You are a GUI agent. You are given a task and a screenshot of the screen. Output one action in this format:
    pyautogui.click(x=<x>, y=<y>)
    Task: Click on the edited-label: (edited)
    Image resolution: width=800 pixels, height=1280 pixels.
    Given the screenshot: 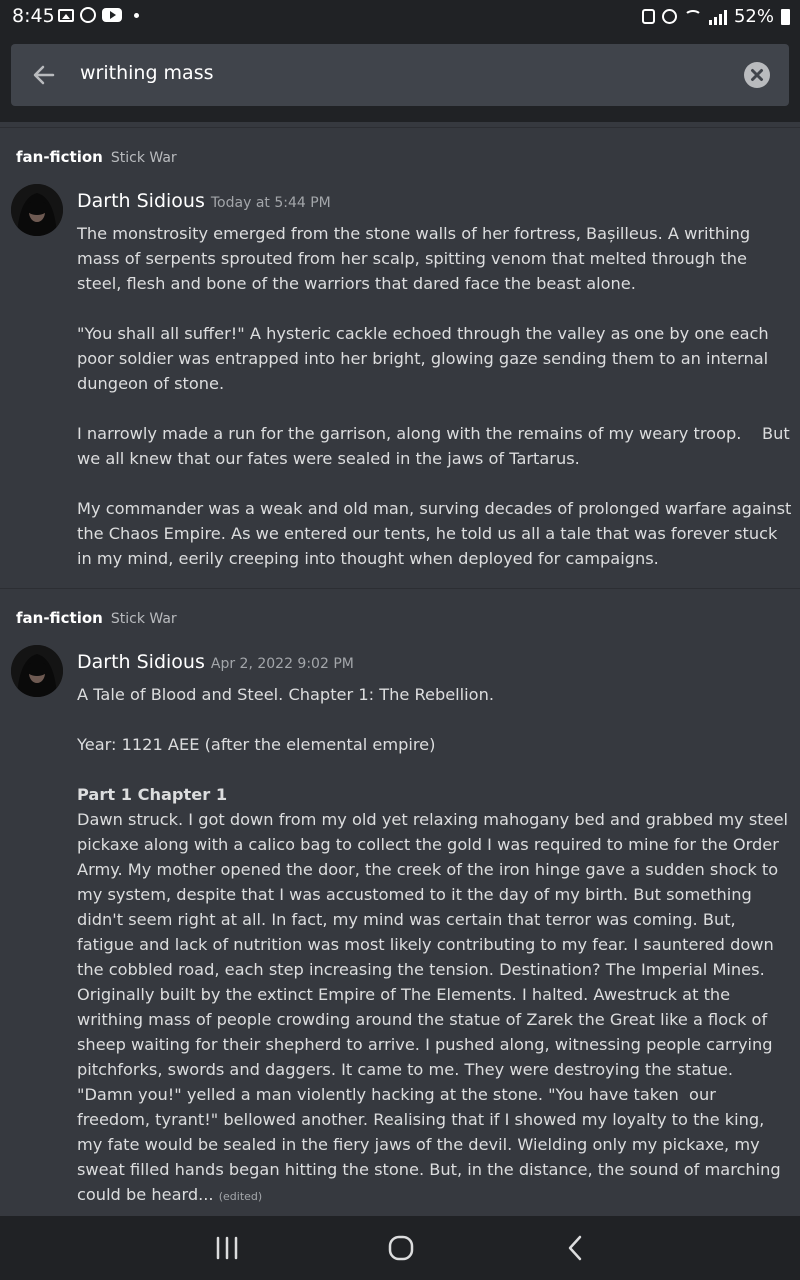 What is the action you would take?
    pyautogui.click(x=240, y=1196)
    